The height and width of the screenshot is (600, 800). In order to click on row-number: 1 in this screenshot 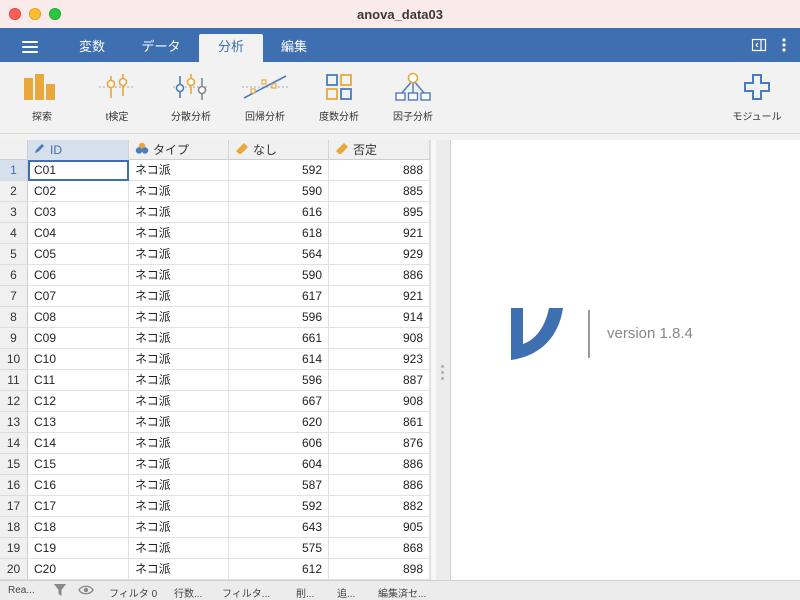, I will do `click(14, 170)`.